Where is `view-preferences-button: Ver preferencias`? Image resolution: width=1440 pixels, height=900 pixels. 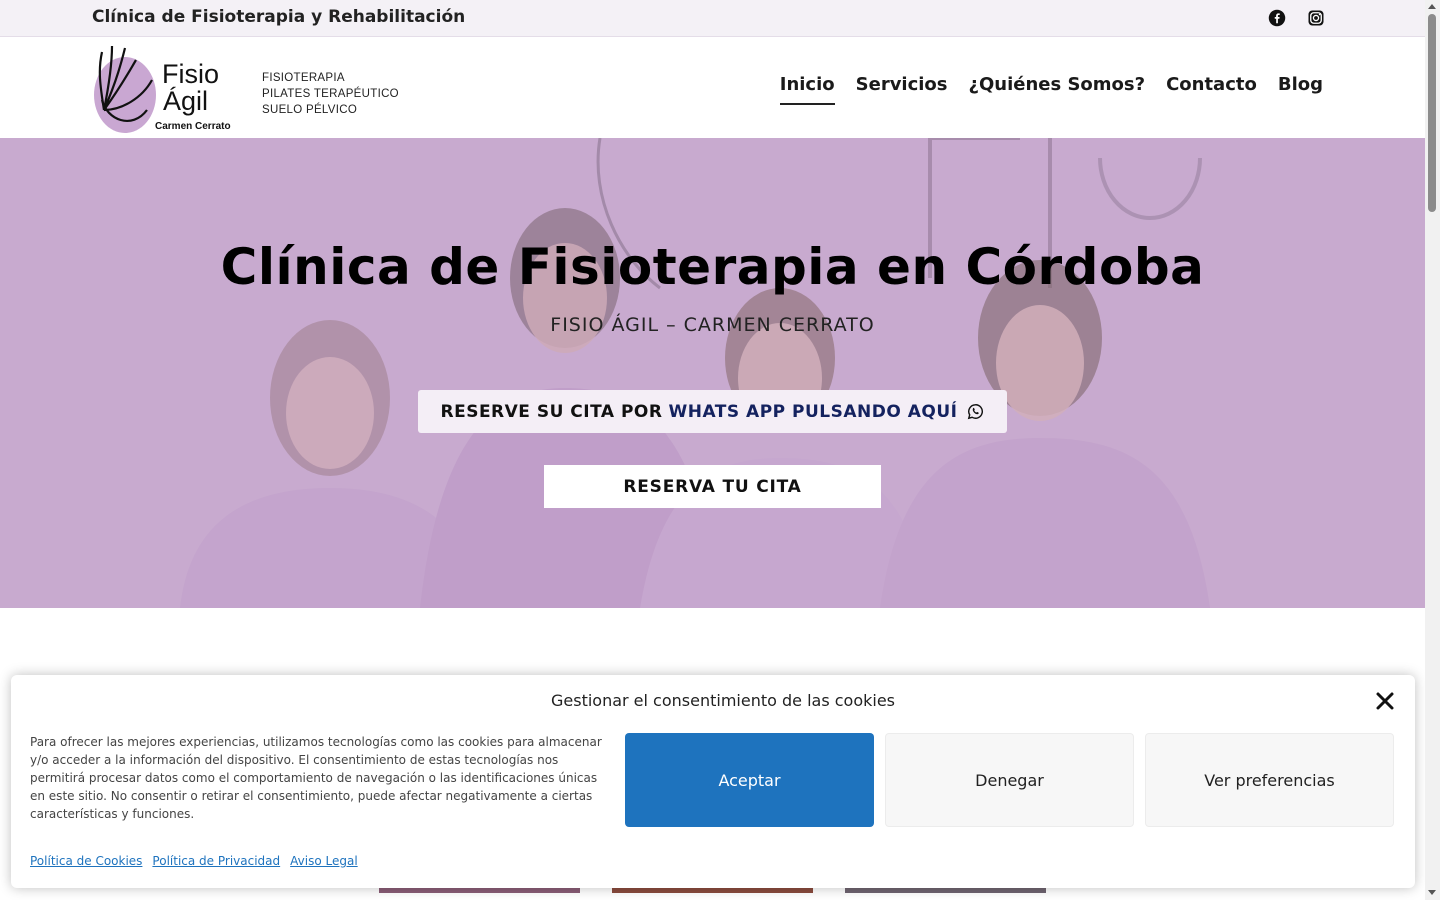
view-preferences-button: Ver preferencias is located at coordinates (1269, 780).